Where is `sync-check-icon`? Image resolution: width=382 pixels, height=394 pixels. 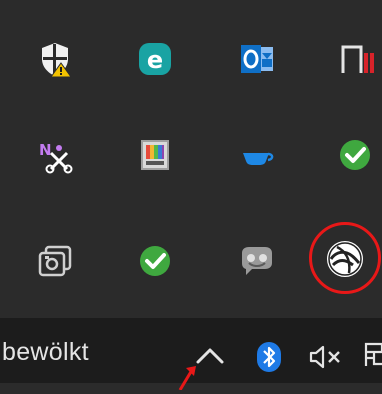 sync-check-icon is located at coordinates (155, 261).